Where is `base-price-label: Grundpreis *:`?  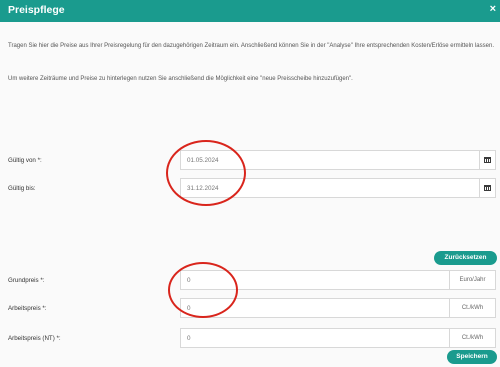
base-price-label: Grundpreis *: is located at coordinates (26, 280).